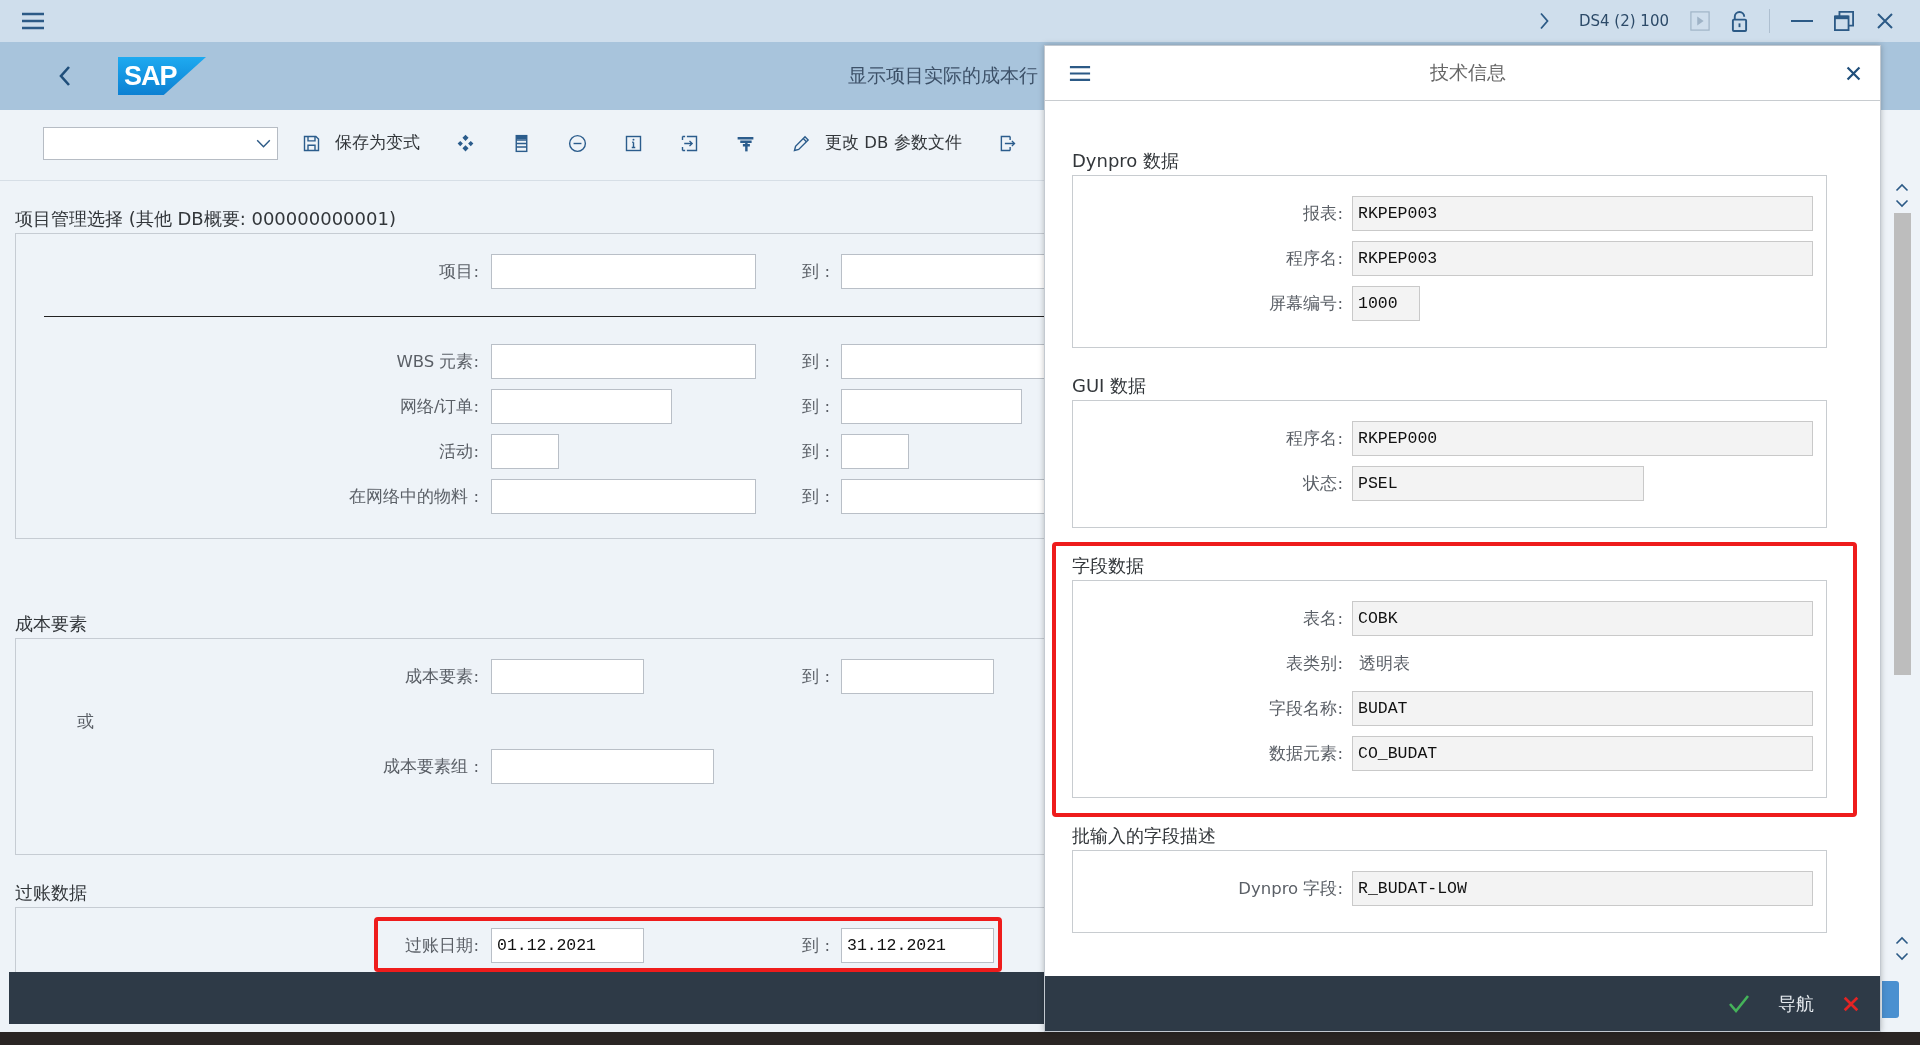 This screenshot has height=1045, width=1920. Describe the element at coordinates (1623, 21) in the screenshot. I see `system-label: DS4 (2) 100` at that location.